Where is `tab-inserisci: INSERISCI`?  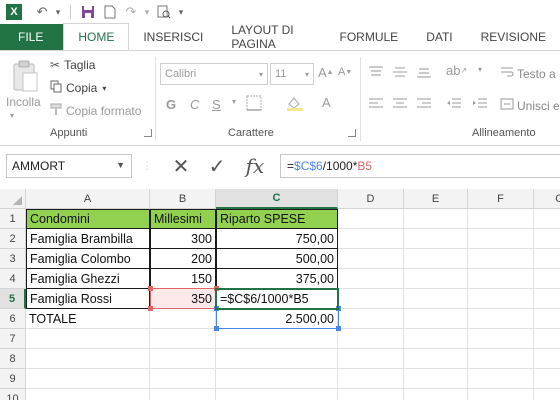
tab-inserisci: INSERISCI is located at coordinates (173, 37).